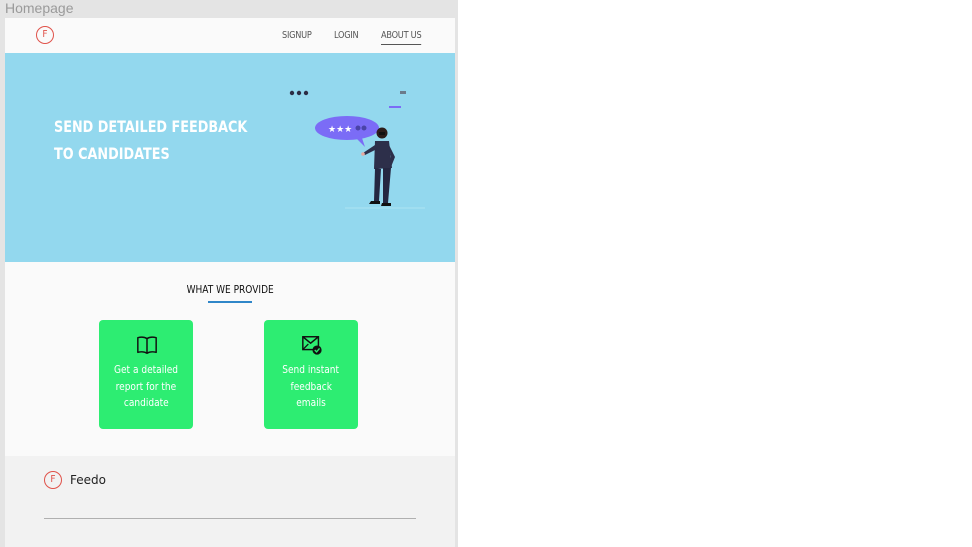  What do you see at coordinates (151, 140) in the screenshot?
I see `hero-title: SEND DETAILED FEEDBACK TO CANDIDATES` at bounding box center [151, 140].